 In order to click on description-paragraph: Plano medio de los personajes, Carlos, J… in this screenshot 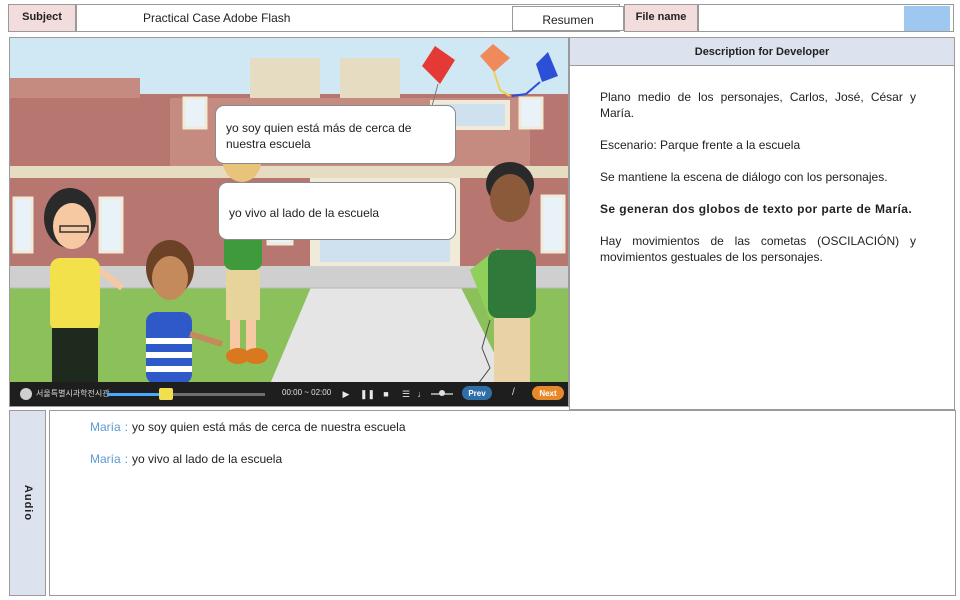, I will do `click(758, 105)`.